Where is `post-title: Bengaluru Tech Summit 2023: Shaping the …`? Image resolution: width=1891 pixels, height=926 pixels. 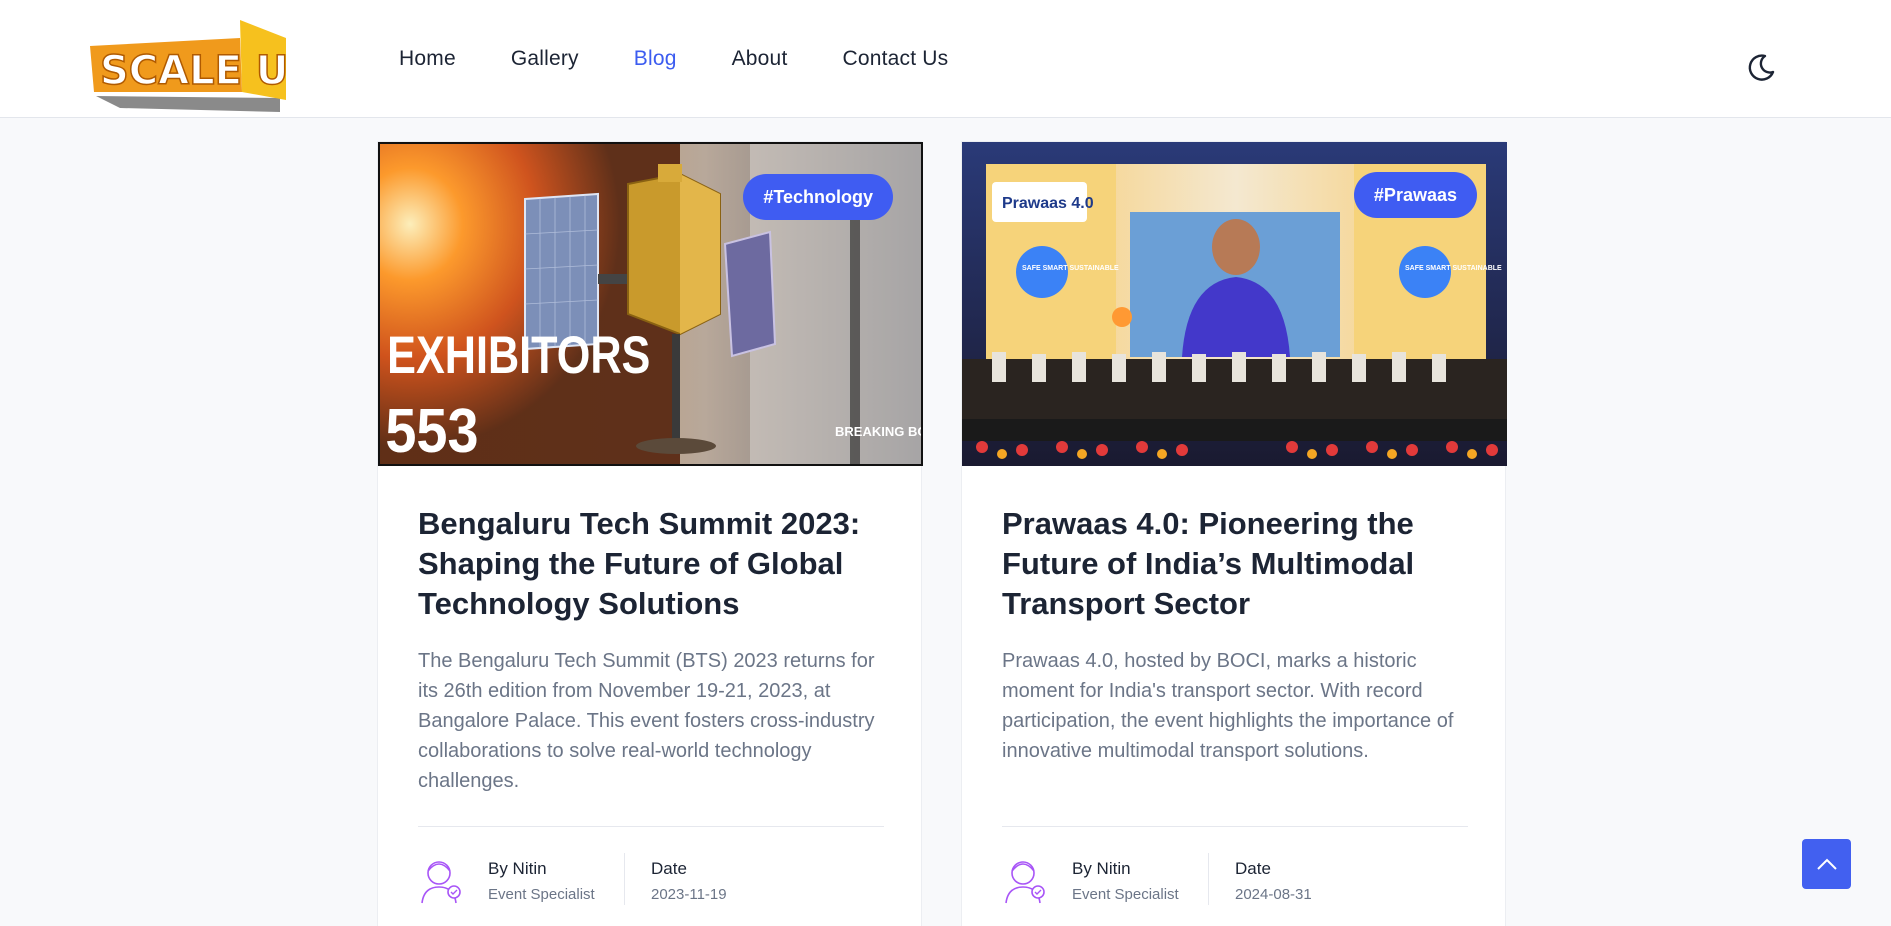 post-title: Bengaluru Tech Summit 2023: Shaping the … is located at coordinates (653, 564).